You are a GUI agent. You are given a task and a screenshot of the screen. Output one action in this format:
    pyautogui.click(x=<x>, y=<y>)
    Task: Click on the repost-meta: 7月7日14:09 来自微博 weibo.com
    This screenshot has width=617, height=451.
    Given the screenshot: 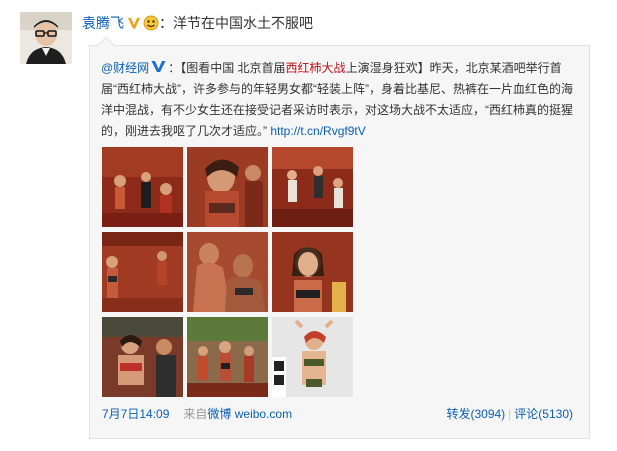 What is the action you would take?
    pyautogui.click(x=197, y=413)
    